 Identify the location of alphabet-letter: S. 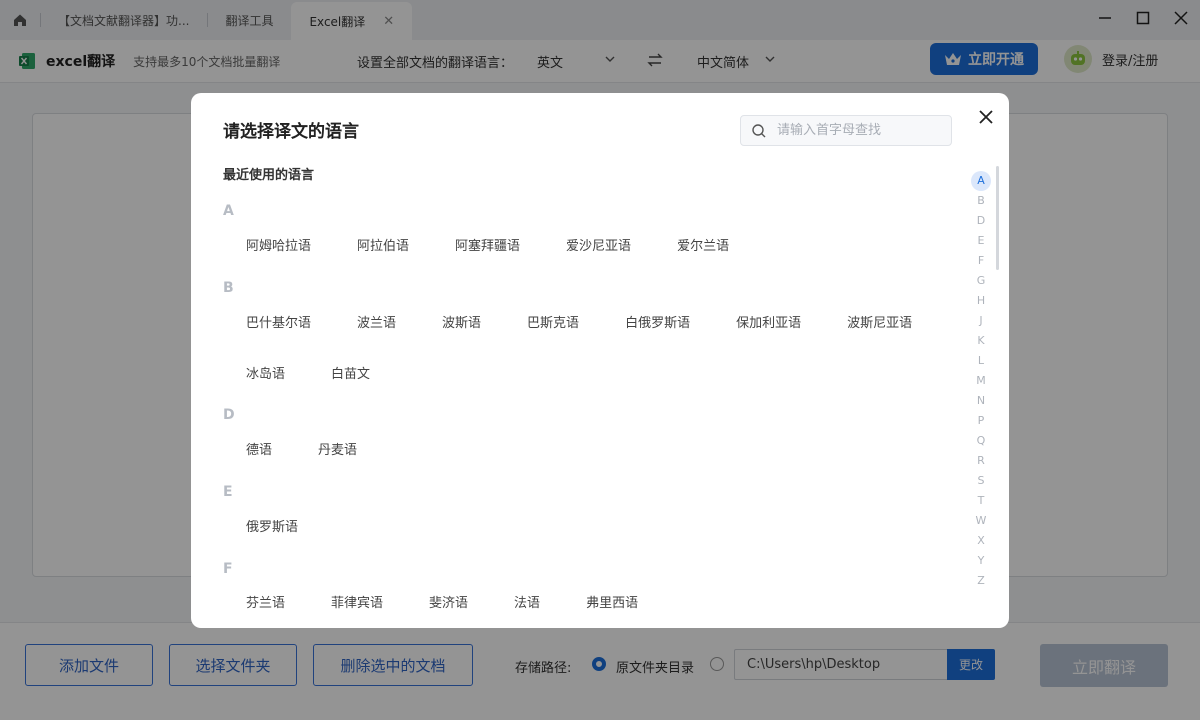
(981, 481).